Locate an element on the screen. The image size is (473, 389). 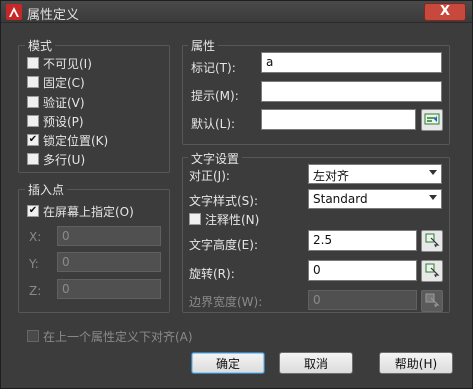
lock-position-checkbox: ✔ 锁定位置(K) is located at coordinates (67, 140).